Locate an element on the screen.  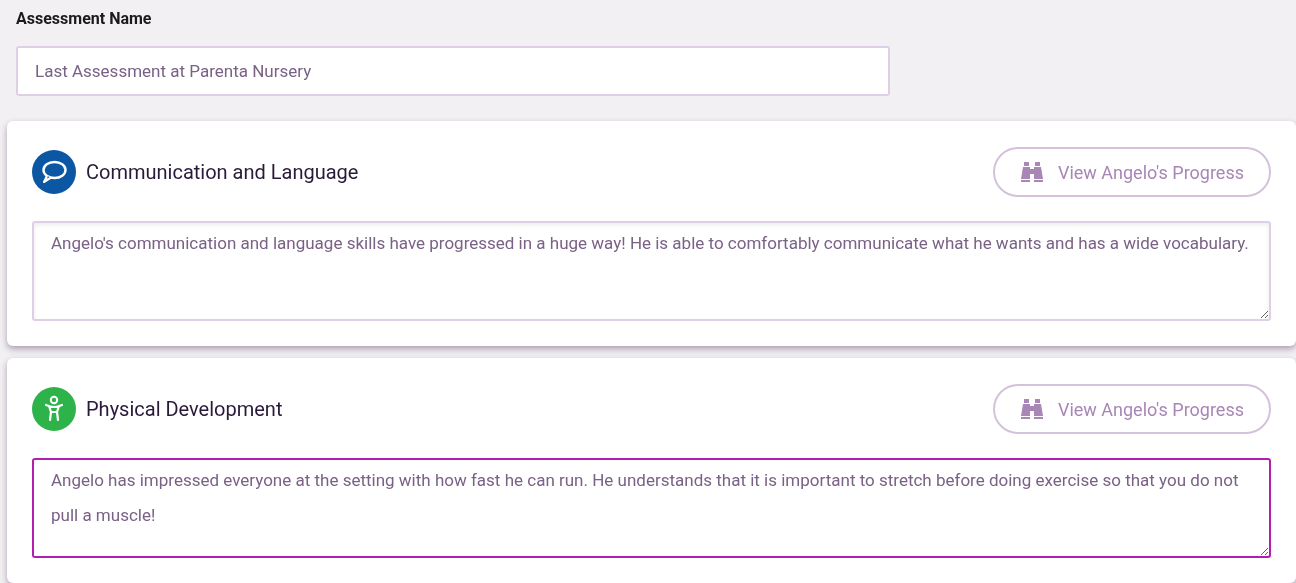
figure-icon is located at coordinates (54, 409).